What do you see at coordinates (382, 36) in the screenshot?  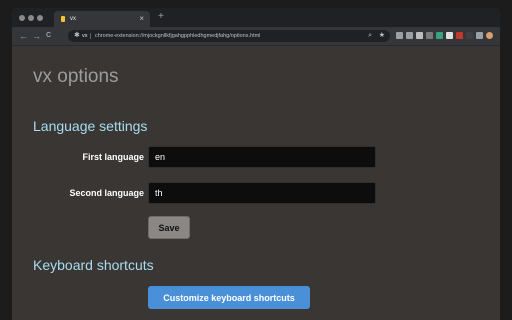 I see `bookmark-star-icon: ★` at bounding box center [382, 36].